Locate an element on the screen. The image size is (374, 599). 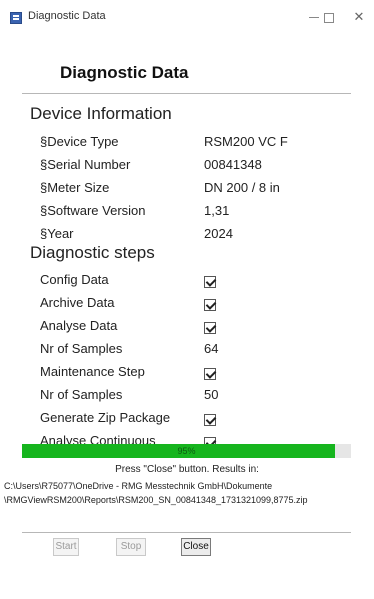
config-data-checkbox is located at coordinates (210, 282).